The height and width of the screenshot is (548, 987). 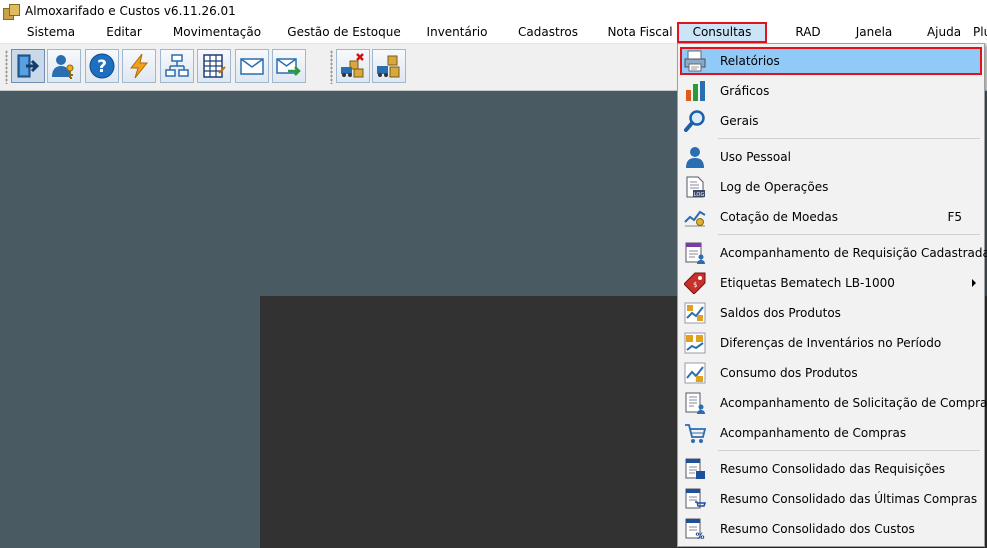 I want to click on menu-item-label: Uso Pessoal, so click(x=755, y=157).